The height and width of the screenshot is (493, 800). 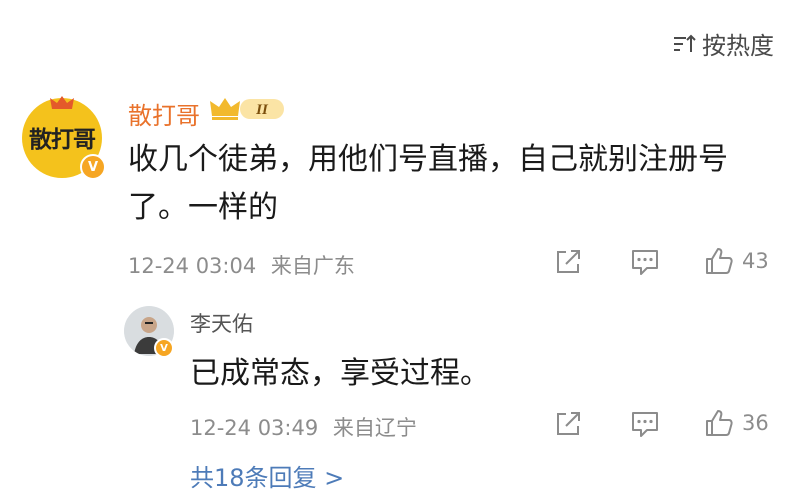 I want to click on reply-comment-button, so click(x=645, y=424).